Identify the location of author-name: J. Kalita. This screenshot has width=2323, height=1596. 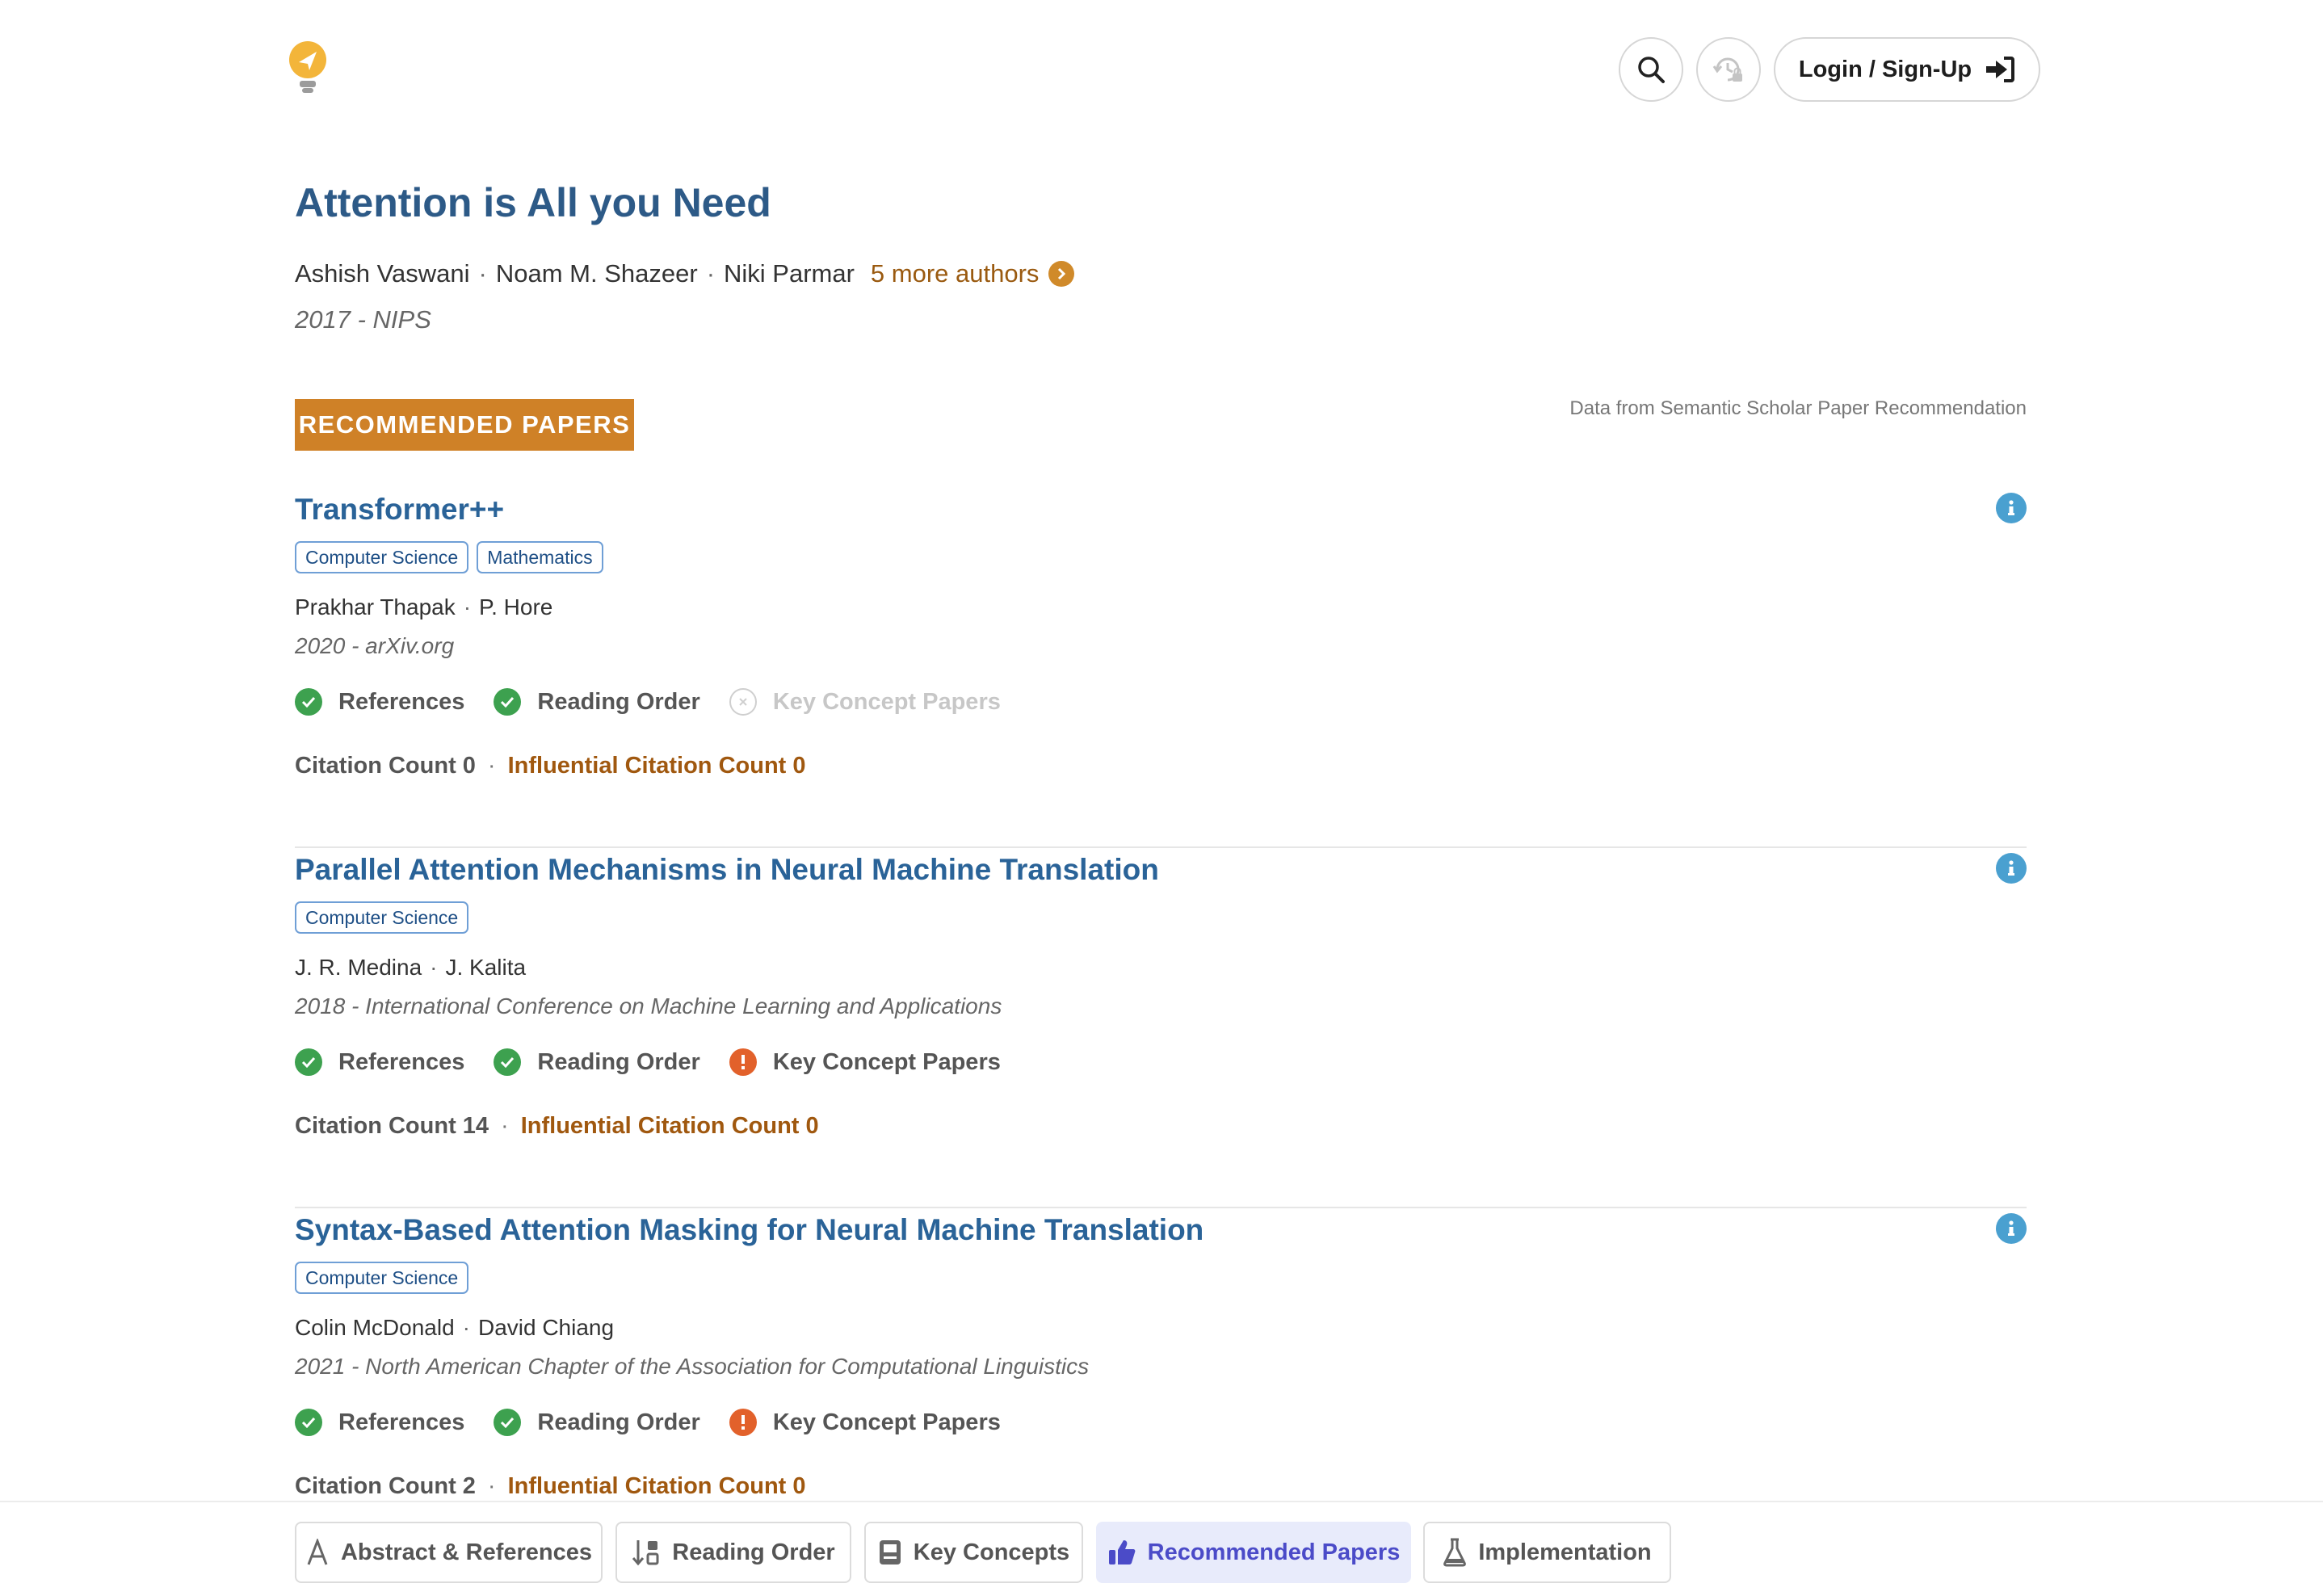
(487, 968).